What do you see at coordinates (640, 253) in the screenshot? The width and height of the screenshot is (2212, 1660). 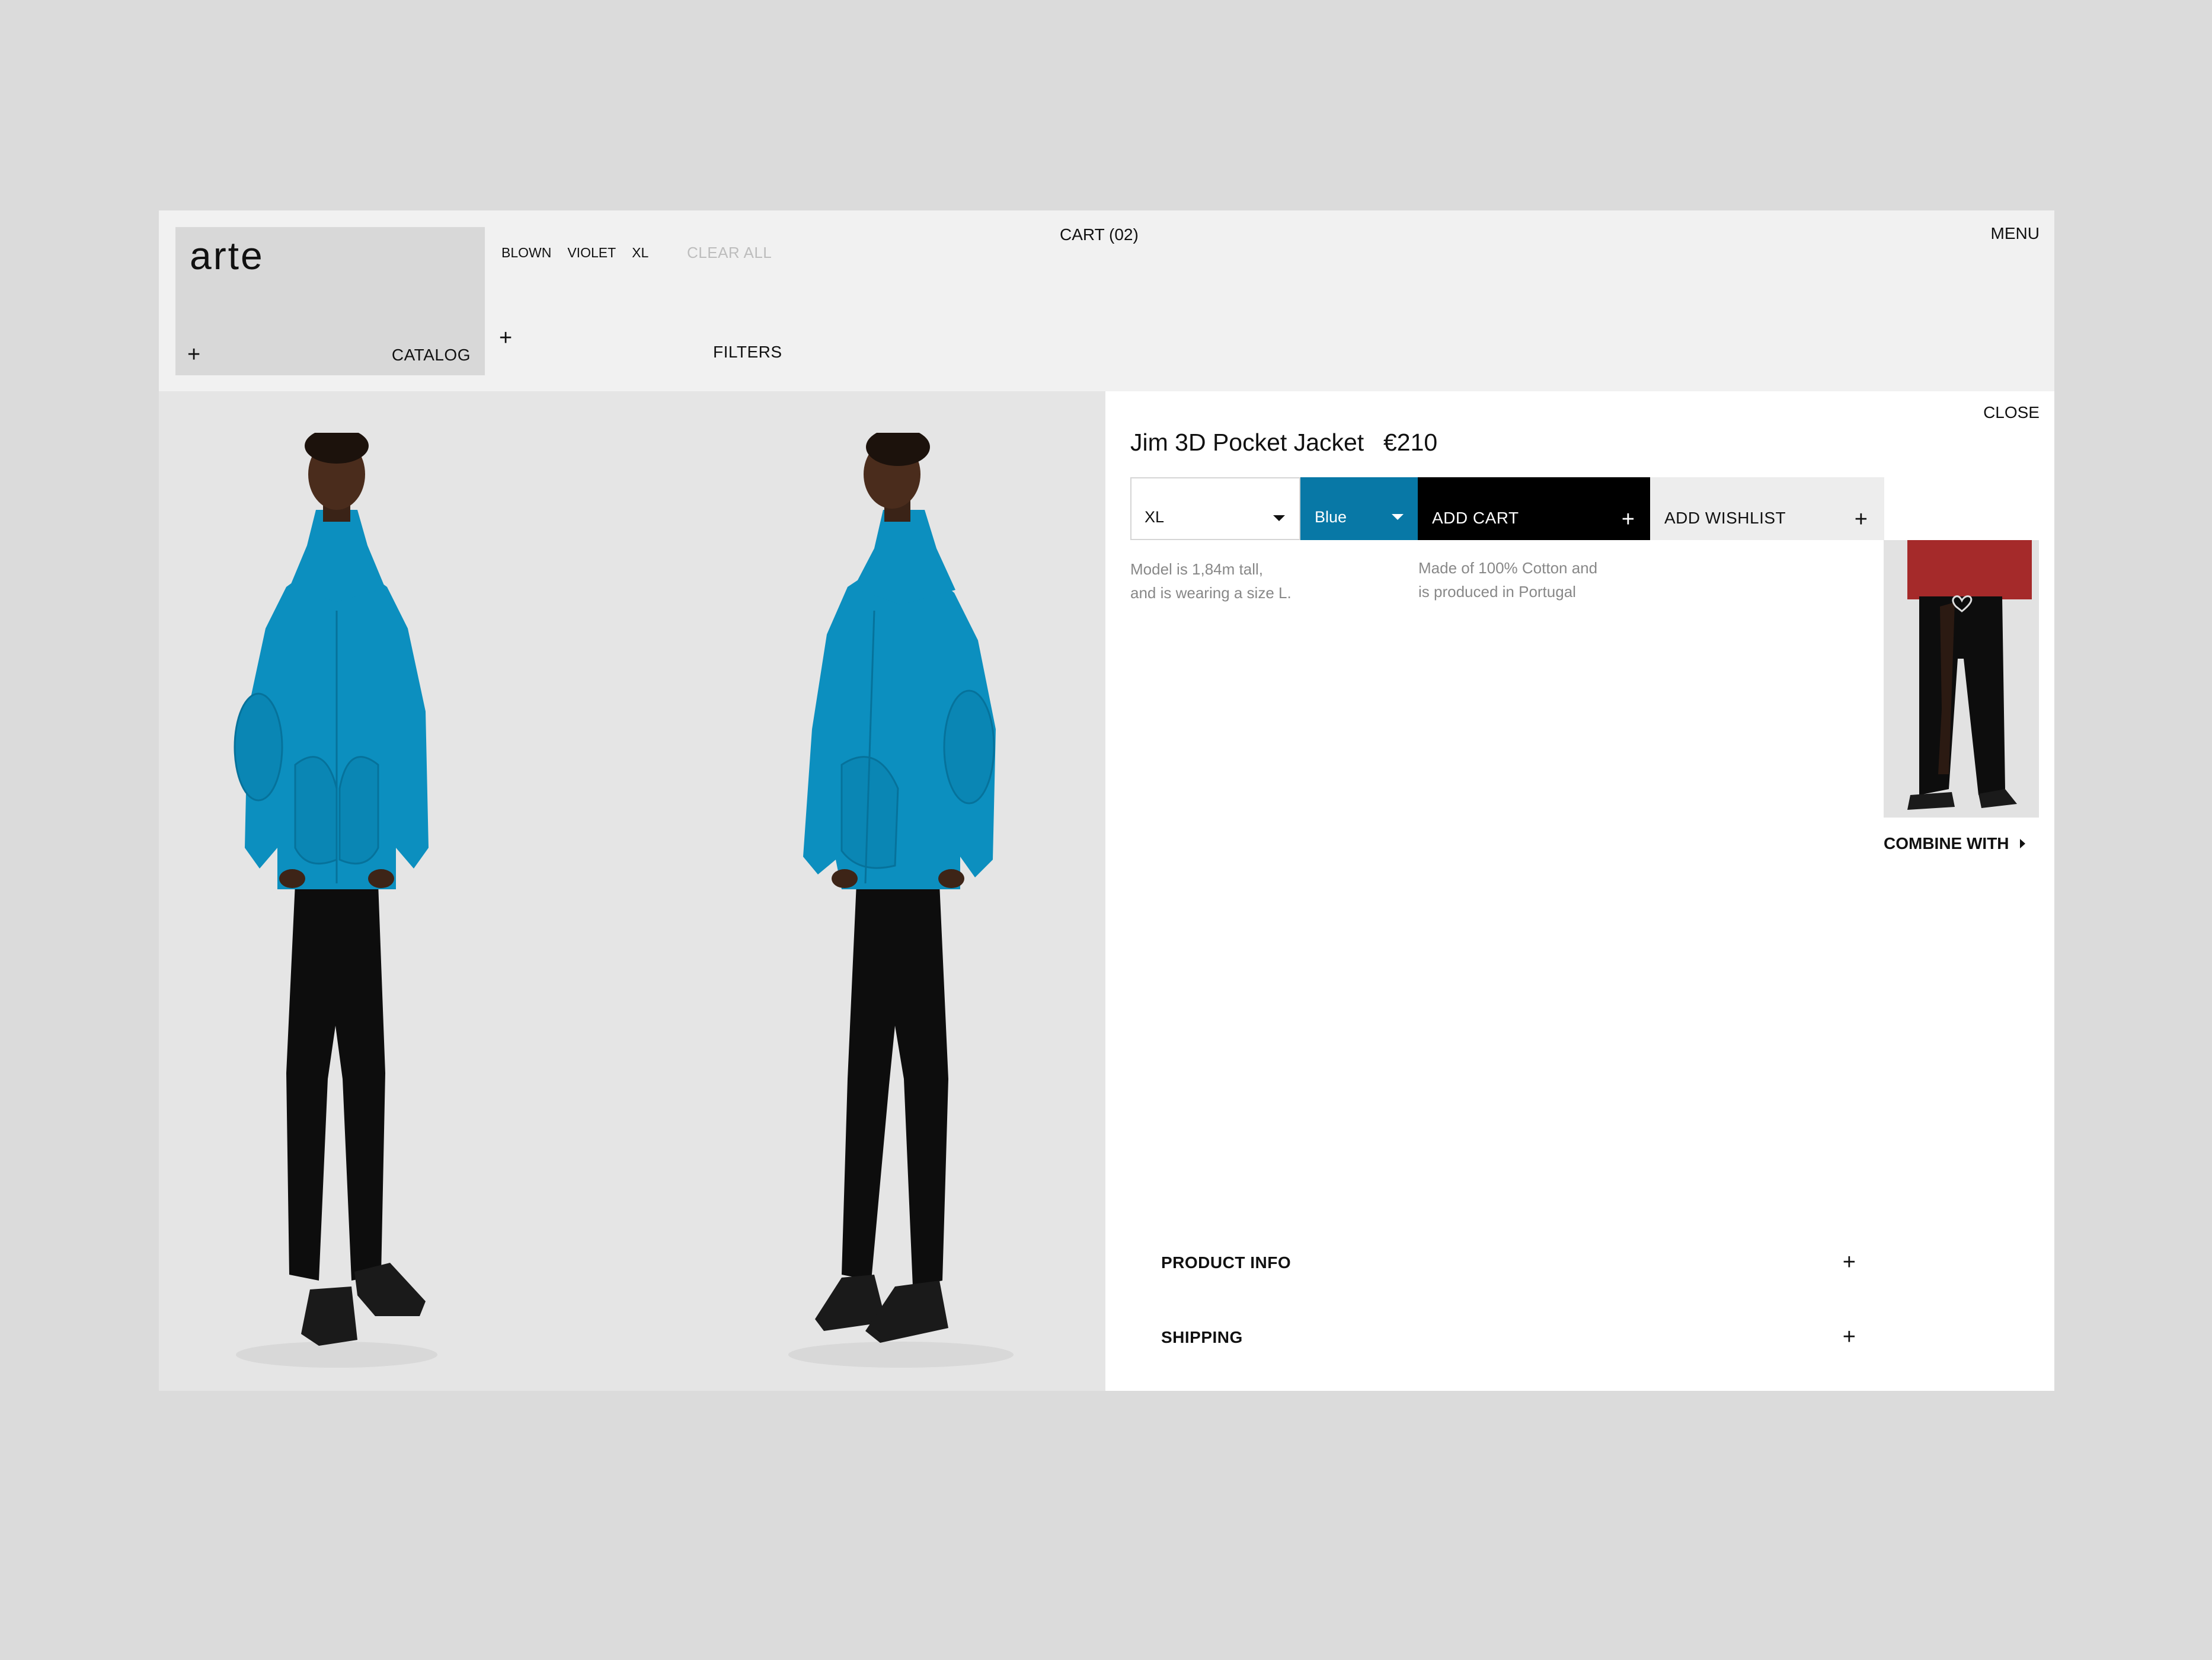 I see `filter-chip: XL` at bounding box center [640, 253].